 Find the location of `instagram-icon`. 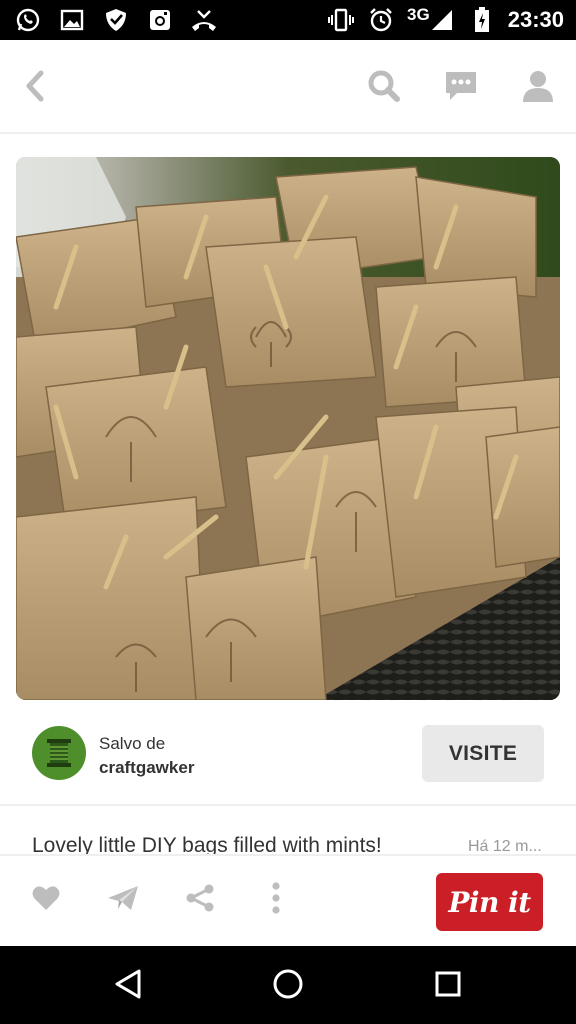

instagram-icon is located at coordinates (160, 20).